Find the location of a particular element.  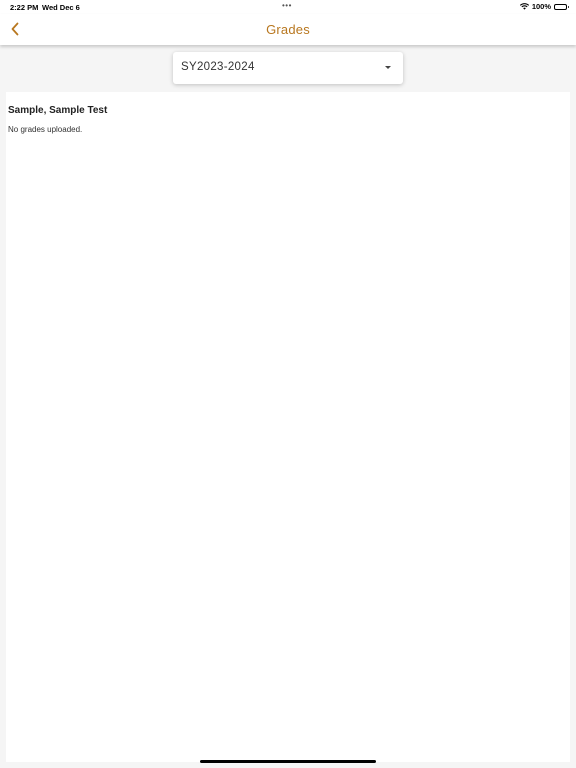

multitask-dots-icon: ••• is located at coordinates (287, 5).